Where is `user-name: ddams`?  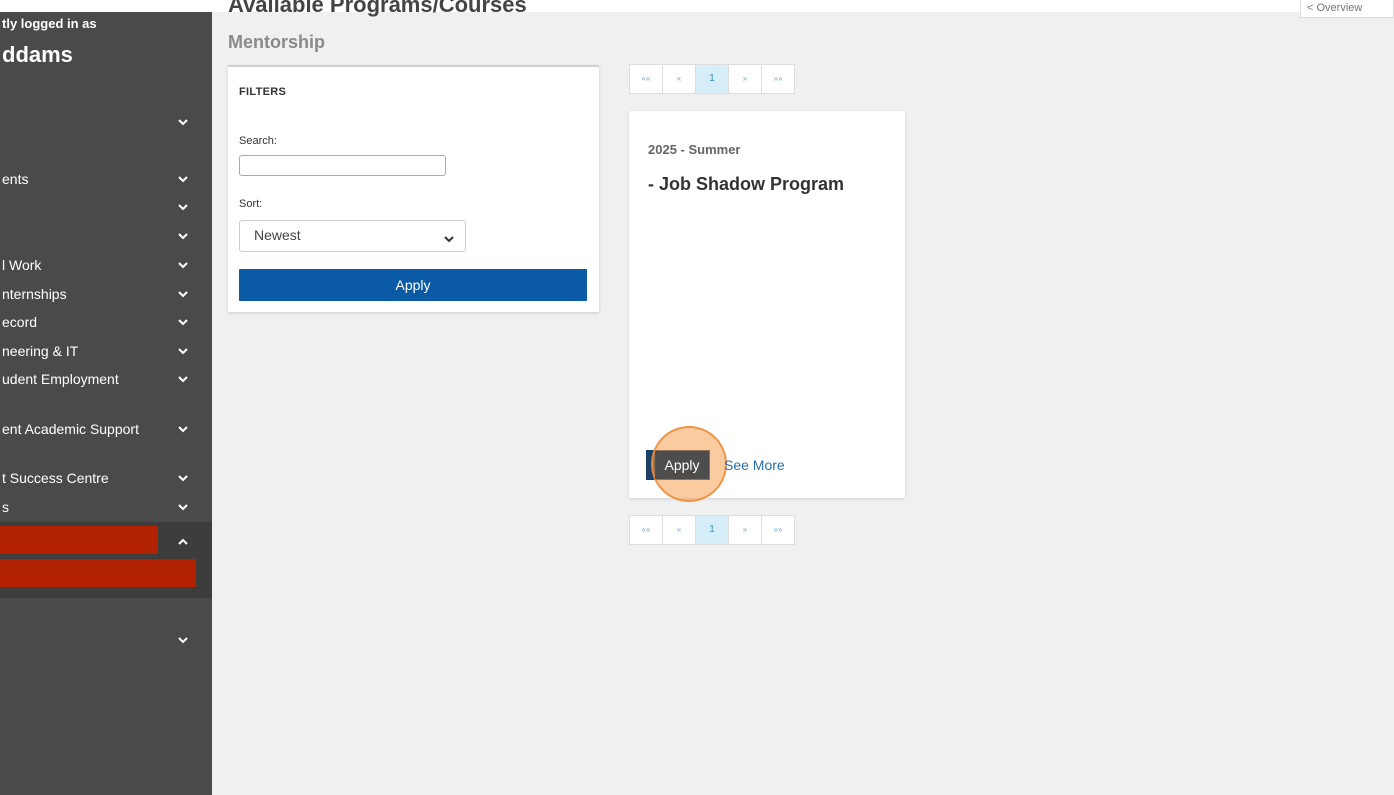 user-name: ddams is located at coordinates (37, 54).